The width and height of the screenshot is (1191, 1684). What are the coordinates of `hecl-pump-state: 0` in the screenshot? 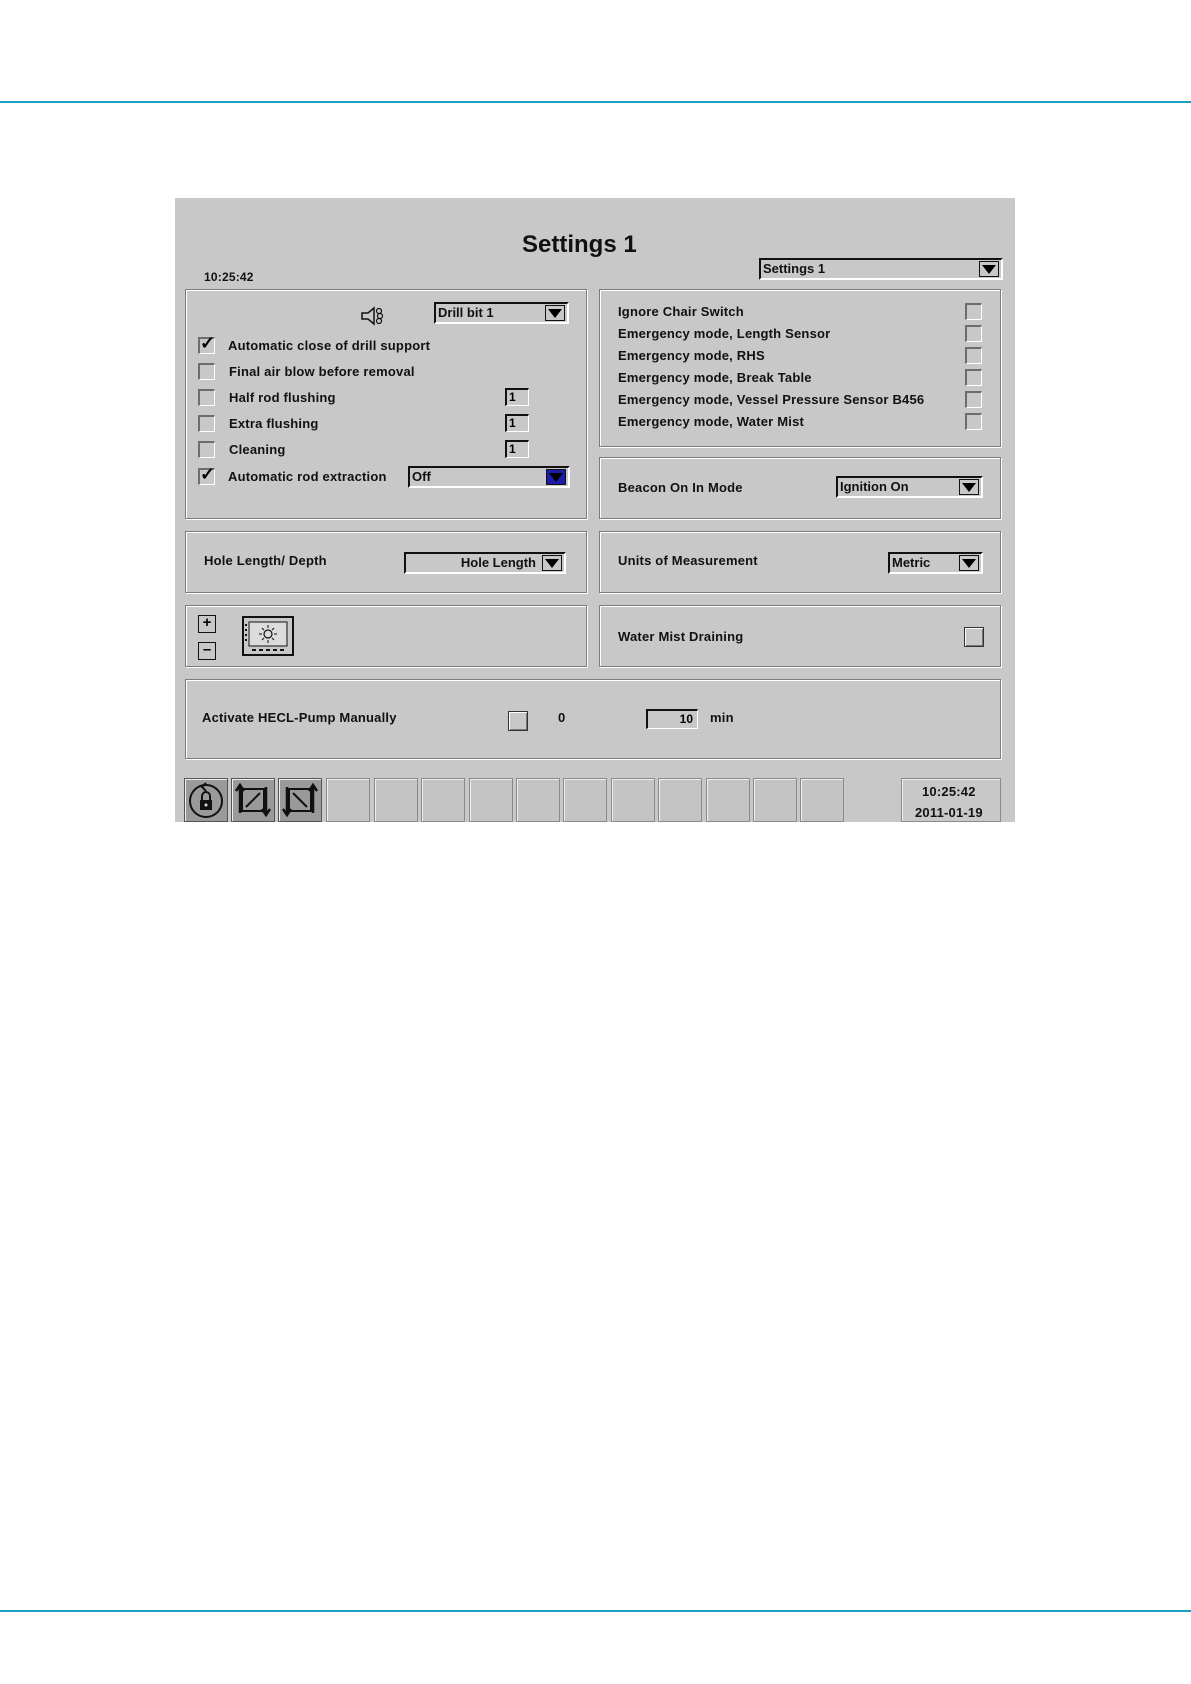 It's located at (562, 717).